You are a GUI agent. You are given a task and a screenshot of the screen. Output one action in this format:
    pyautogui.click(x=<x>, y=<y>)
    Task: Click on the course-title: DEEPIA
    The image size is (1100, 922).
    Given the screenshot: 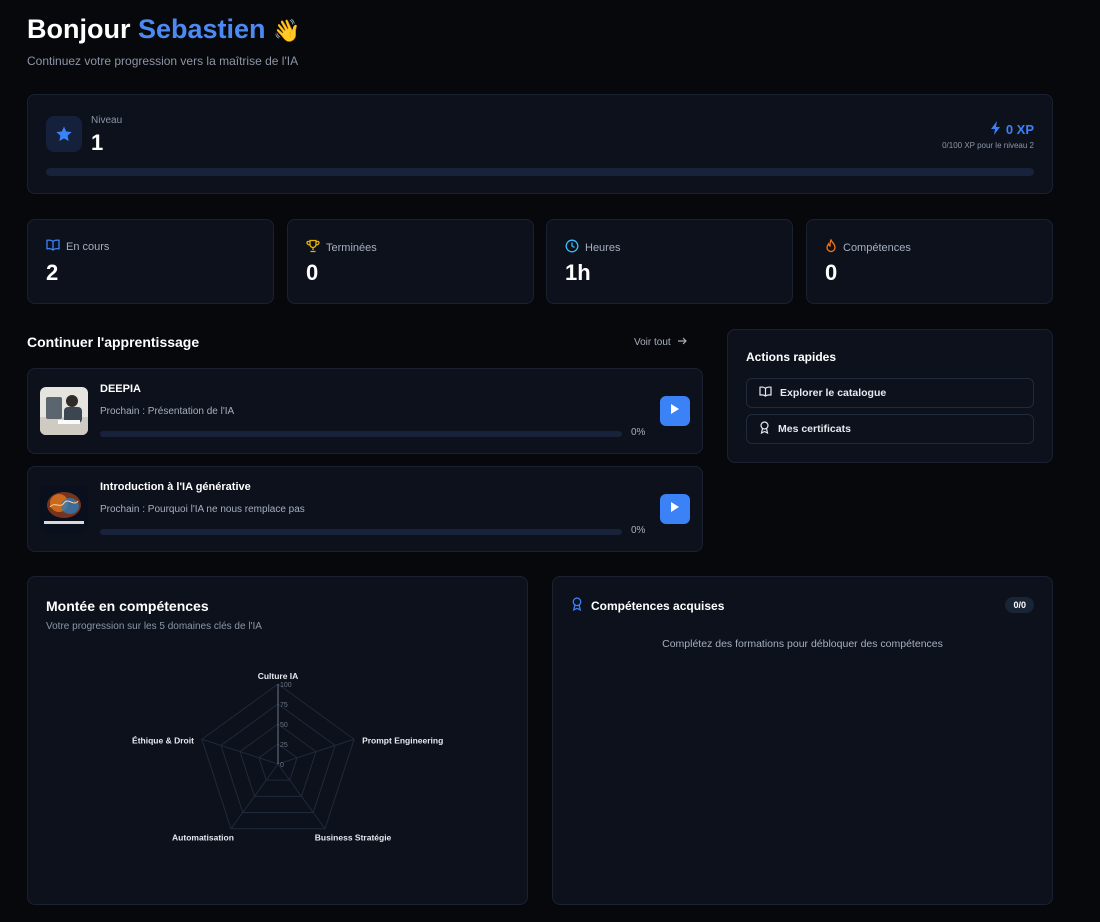 What is the action you would take?
    pyautogui.click(x=120, y=389)
    